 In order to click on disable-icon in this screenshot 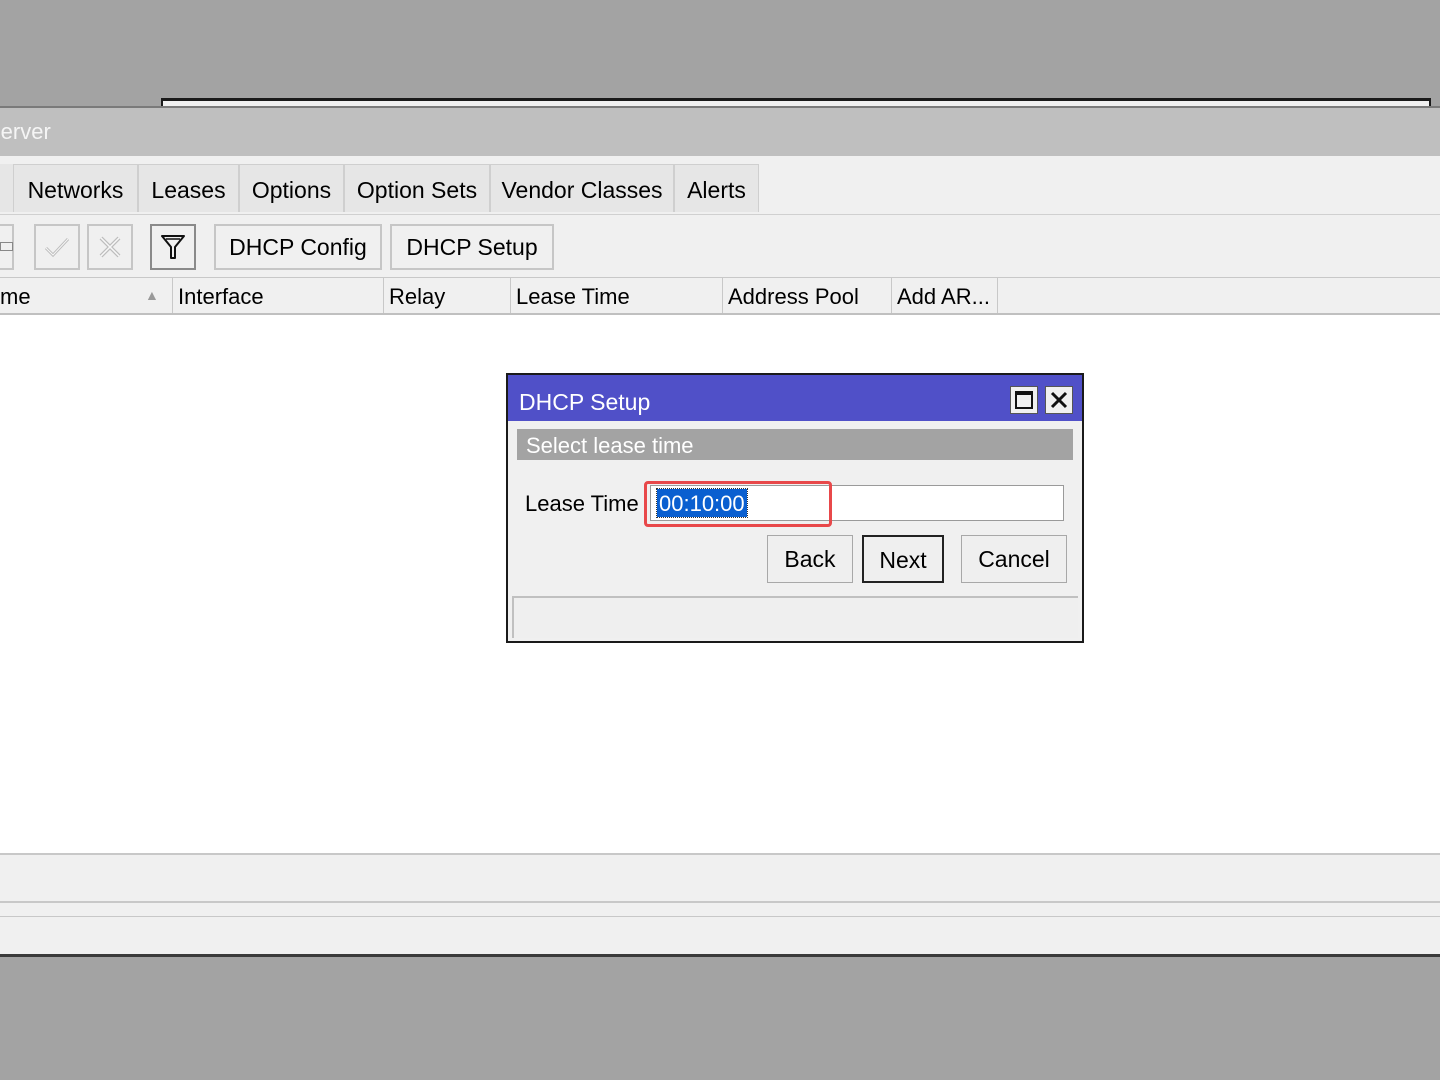, I will do `click(110, 247)`.